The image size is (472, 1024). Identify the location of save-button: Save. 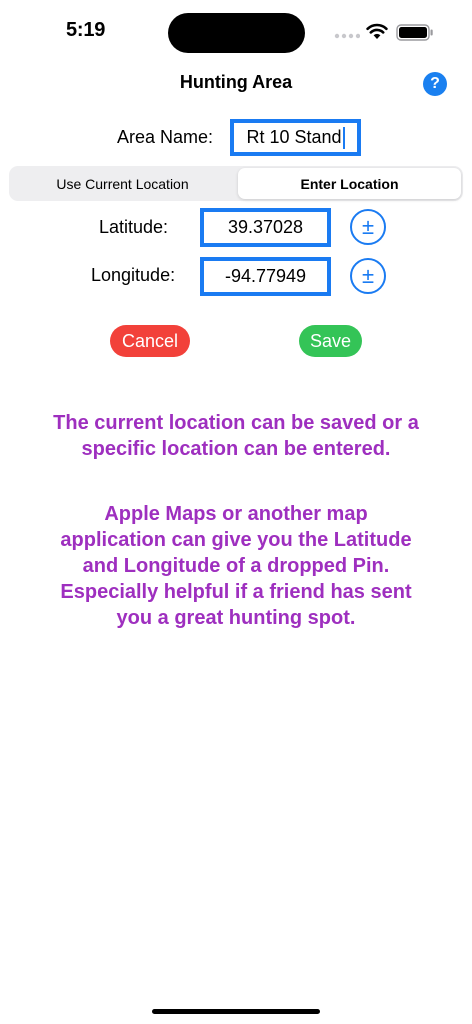
(330, 341).